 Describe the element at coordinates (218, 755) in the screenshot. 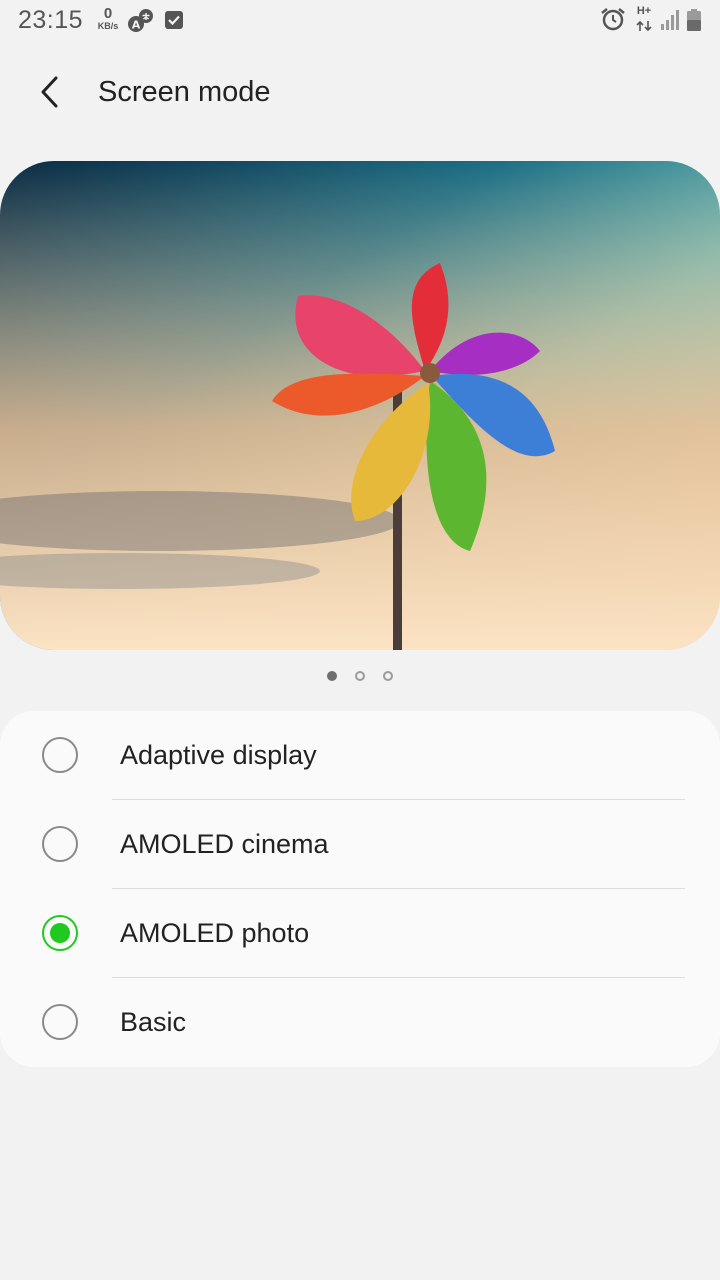

I see `option-label: Adaptive display` at that location.